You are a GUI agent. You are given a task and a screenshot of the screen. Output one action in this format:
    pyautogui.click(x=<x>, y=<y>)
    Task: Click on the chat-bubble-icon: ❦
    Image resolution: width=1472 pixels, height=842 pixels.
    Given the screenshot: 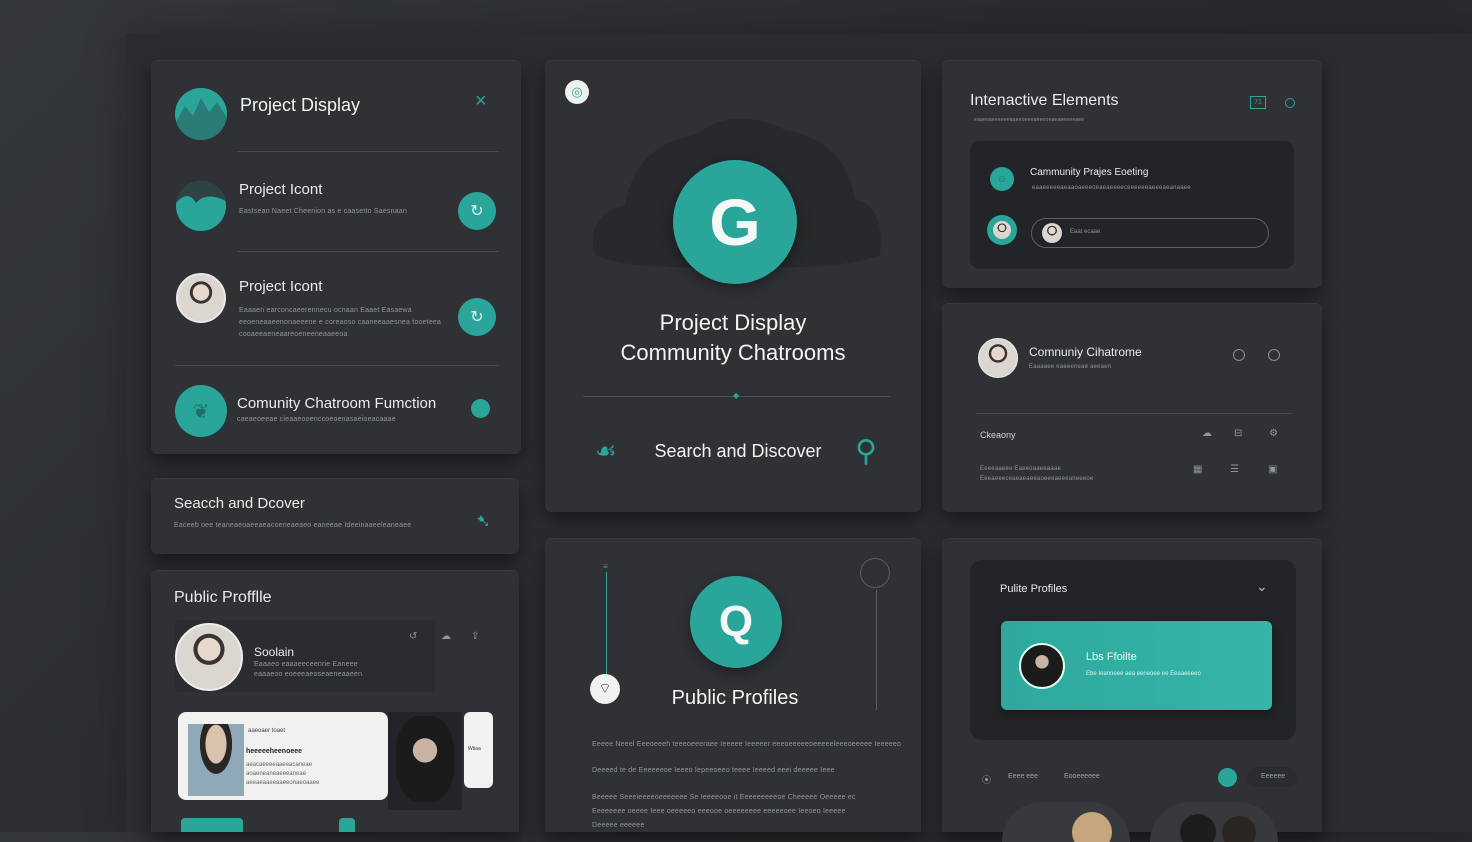 What is the action you would take?
    pyautogui.click(x=201, y=411)
    